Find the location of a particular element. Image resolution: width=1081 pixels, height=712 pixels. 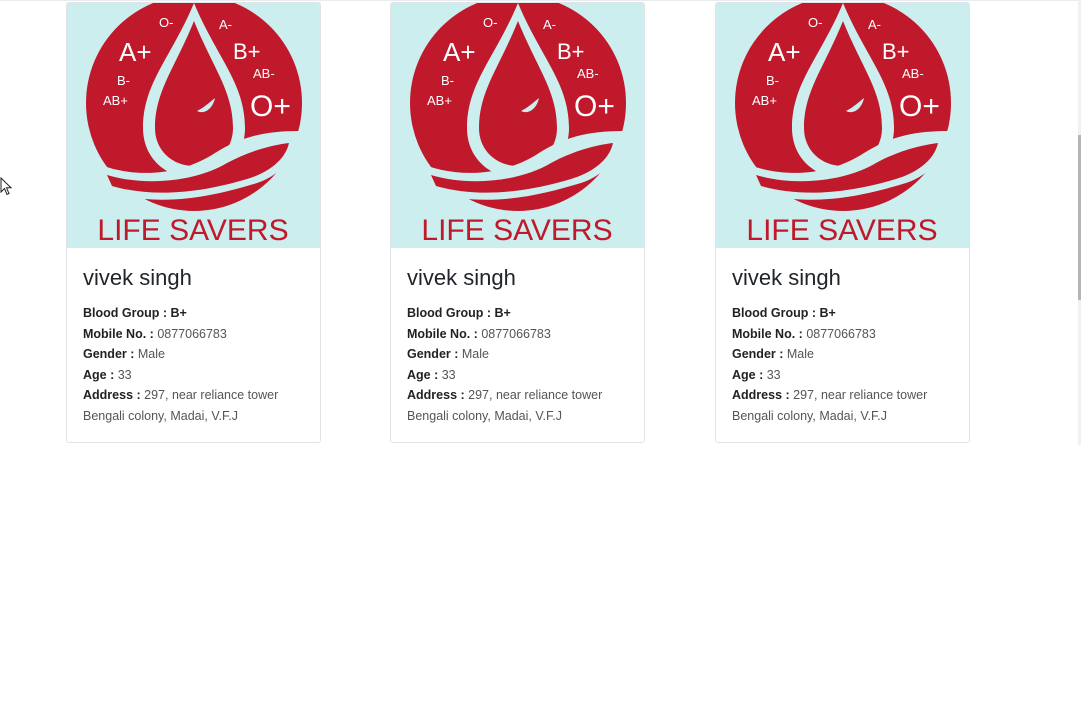

top-divider is located at coordinates (540, 0).